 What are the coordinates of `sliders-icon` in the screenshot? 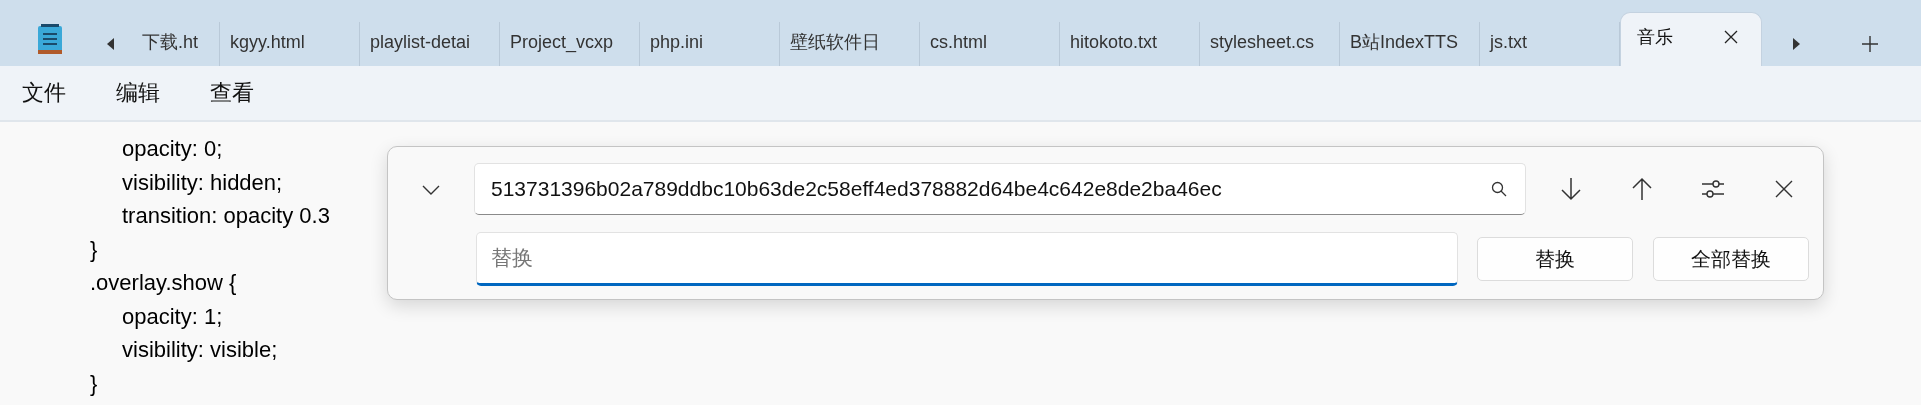 It's located at (1712, 189).